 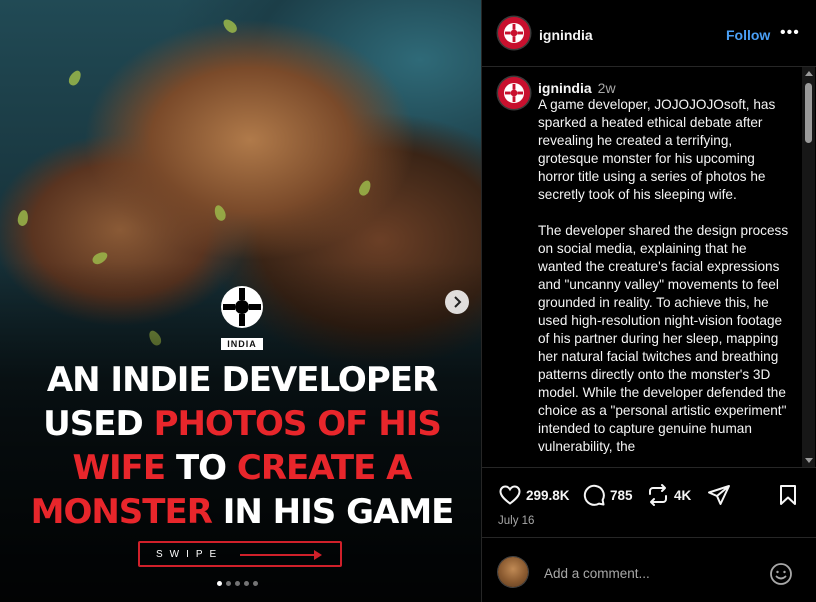 What do you see at coordinates (190, 554) in the screenshot?
I see `swipe-label: SWIPE` at bounding box center [190, 554].